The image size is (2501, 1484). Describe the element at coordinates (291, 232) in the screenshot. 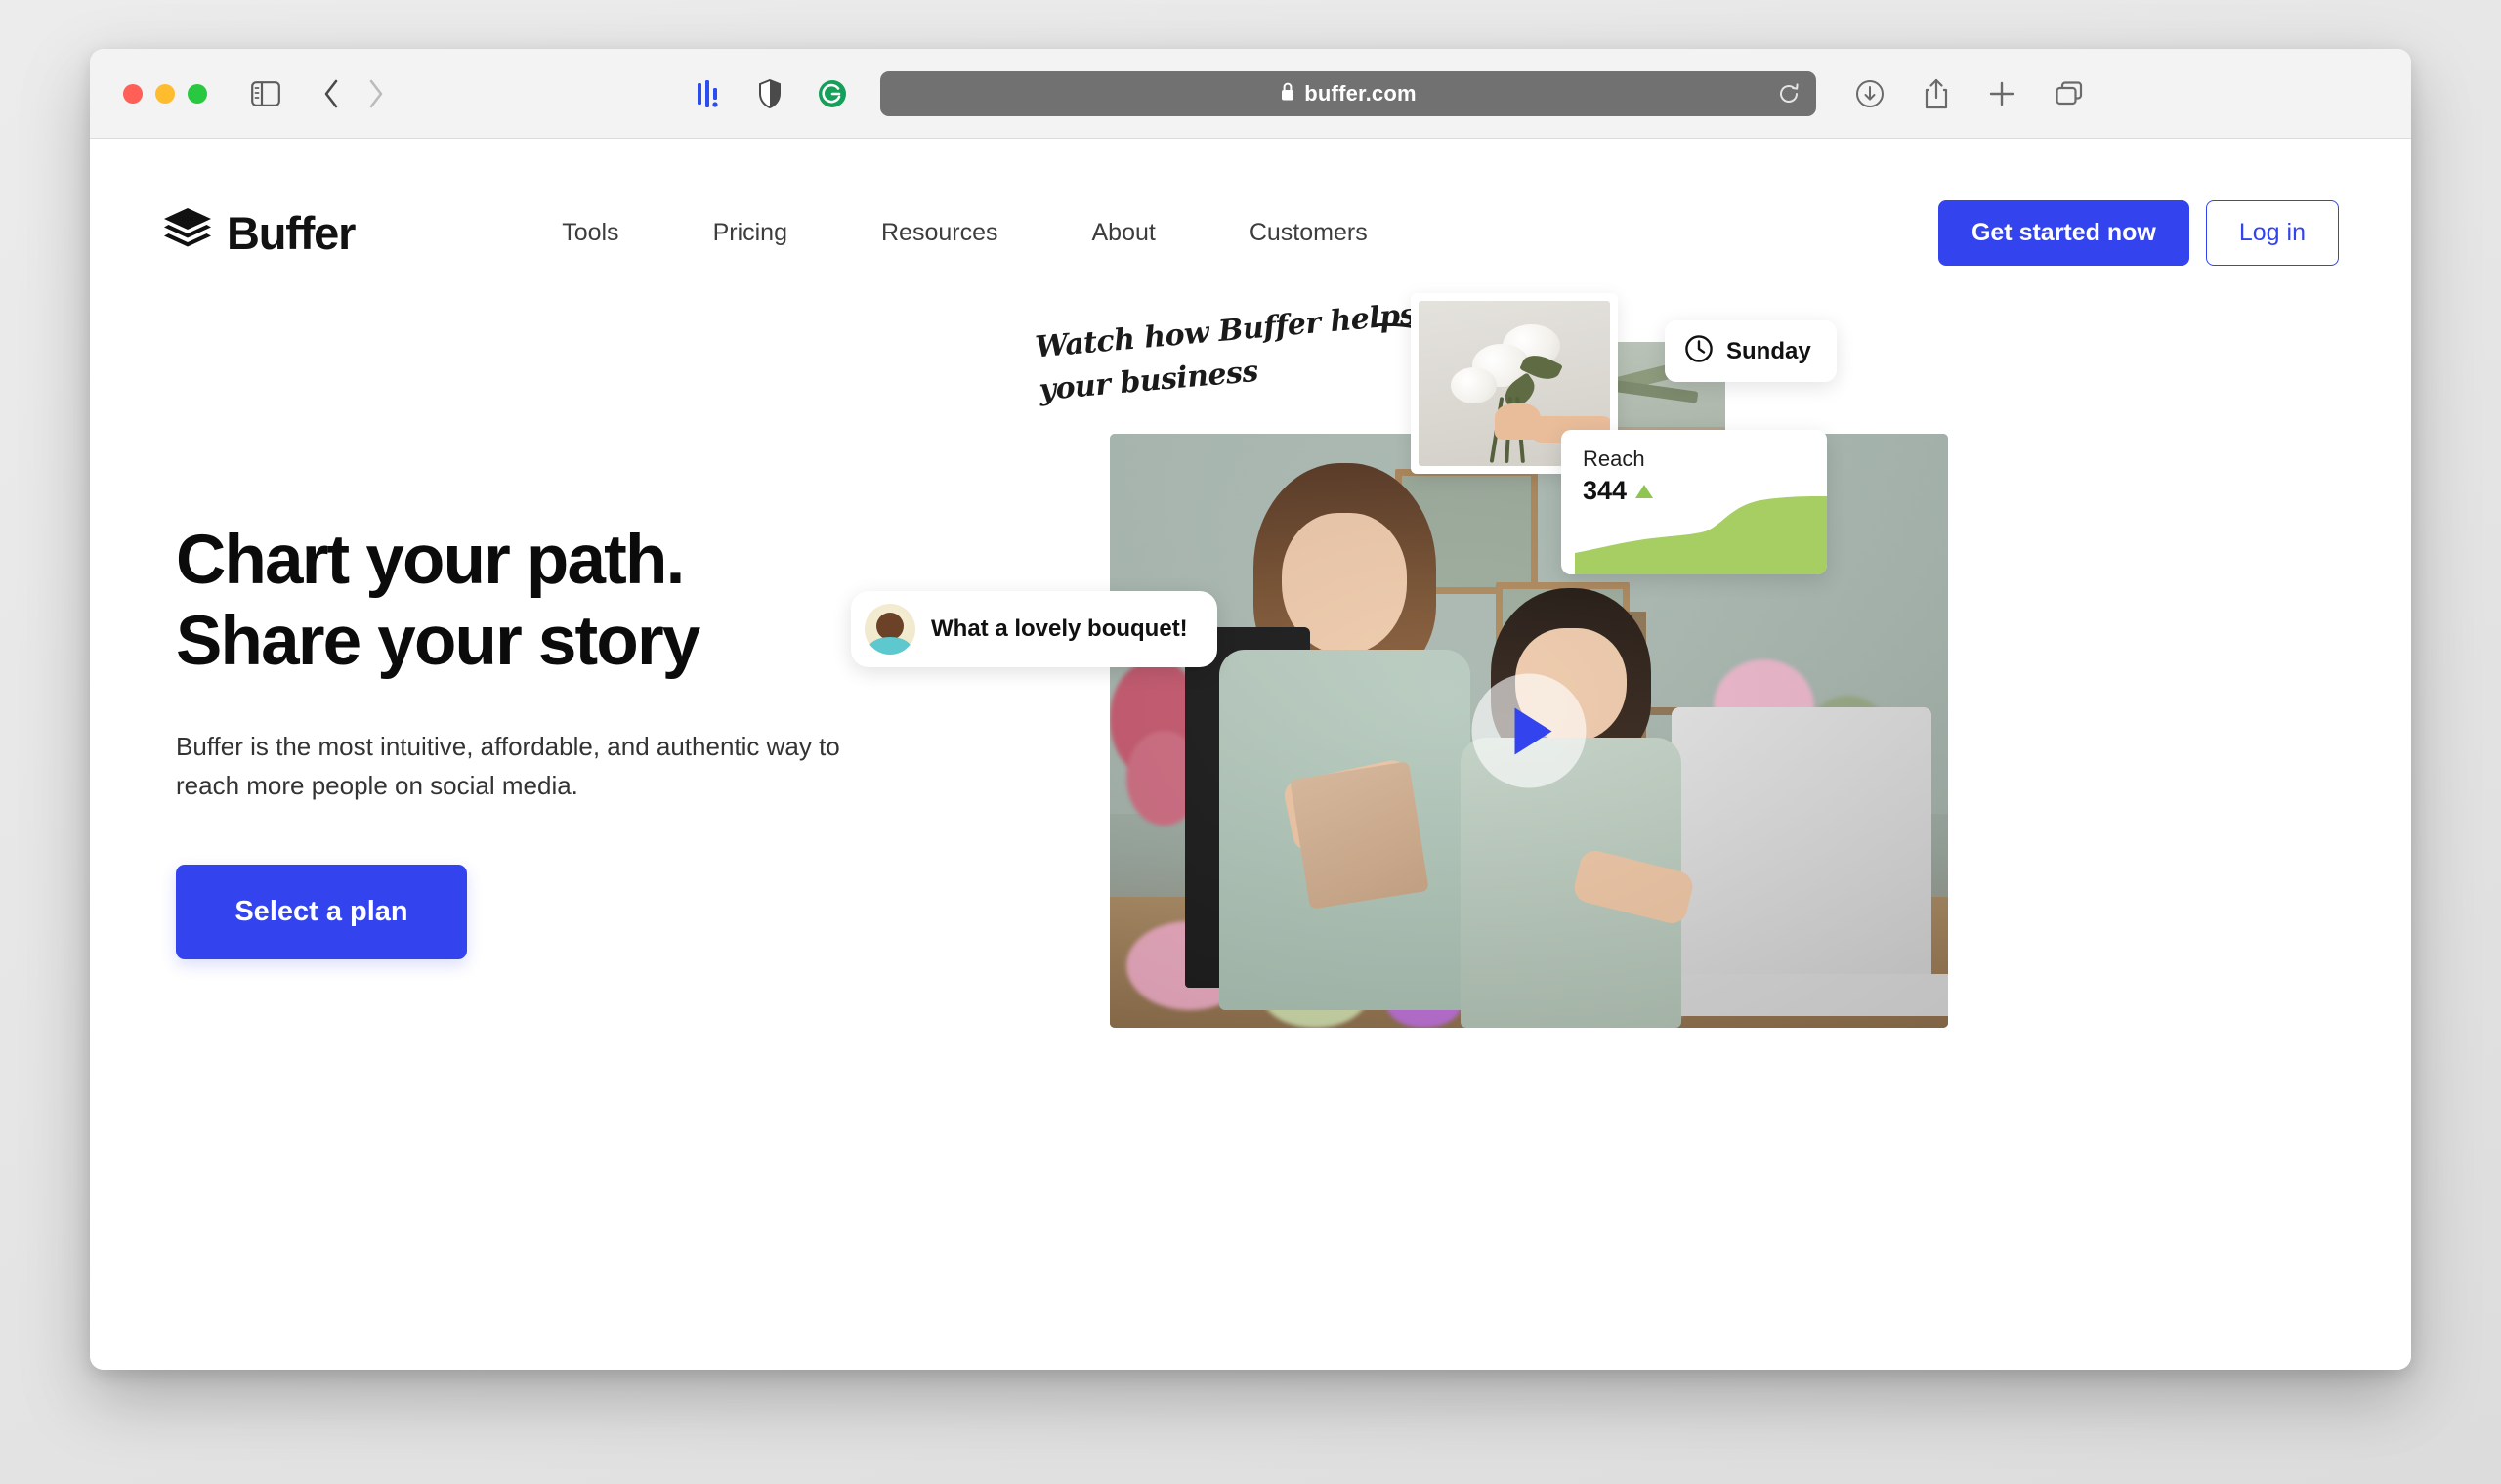

I see `buffer-wordmark: Buffer` at that location.